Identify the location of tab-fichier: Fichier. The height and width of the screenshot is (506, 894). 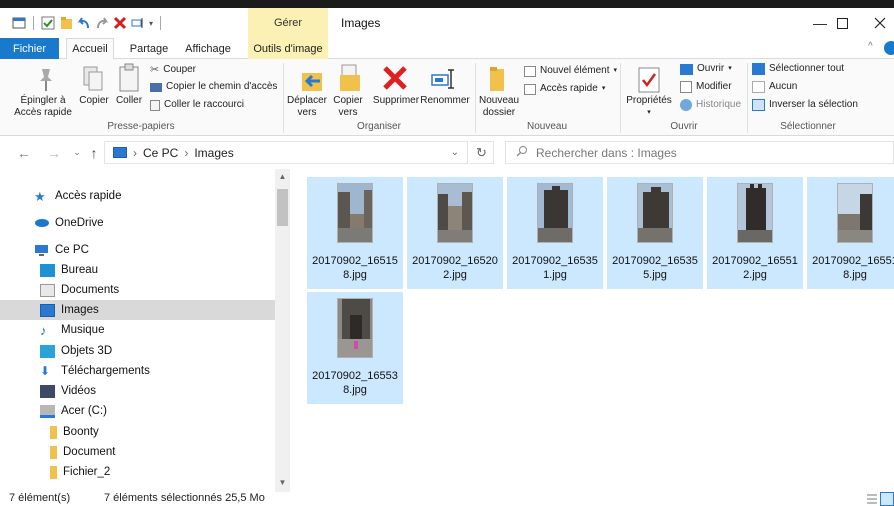
(29, 48).